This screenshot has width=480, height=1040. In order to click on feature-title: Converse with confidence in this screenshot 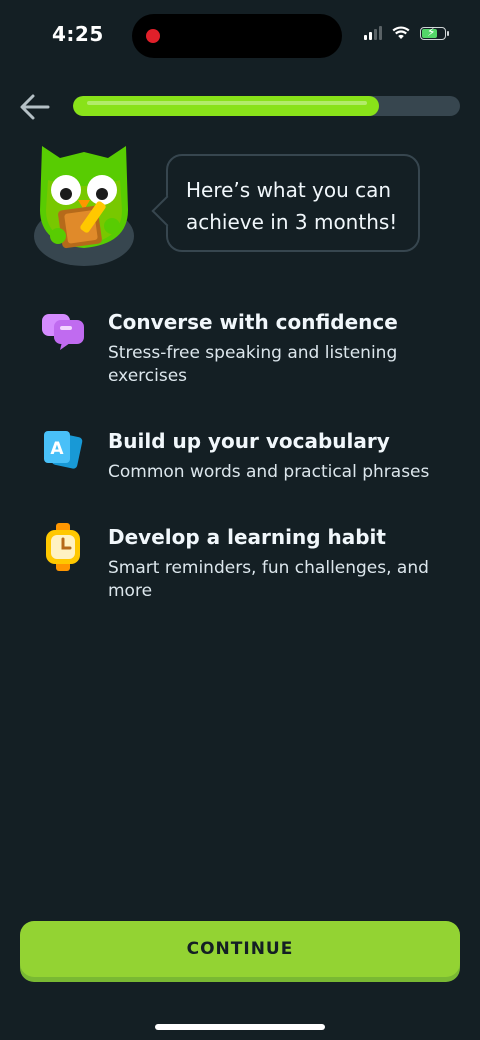, I will do `click(253, 322)`.